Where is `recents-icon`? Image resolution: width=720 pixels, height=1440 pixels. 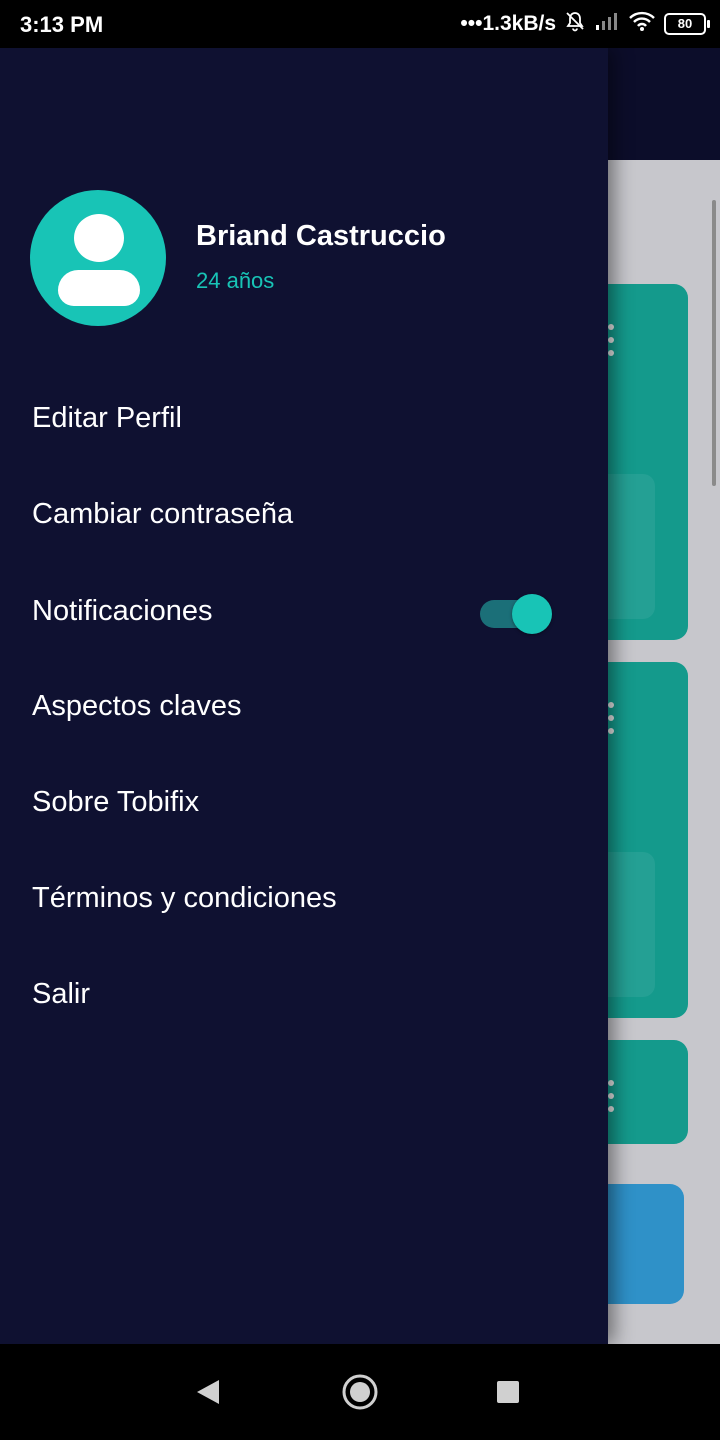
recents-icon is located at coordinates (508, 1392).